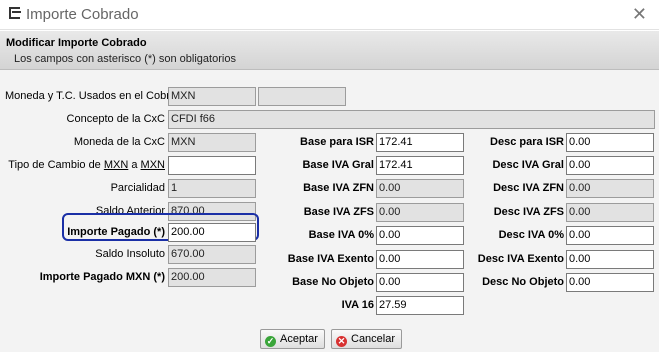 The width and height of the screenshot is (659, 352). I want to click on close-icon: ✕, so click(639, 14).